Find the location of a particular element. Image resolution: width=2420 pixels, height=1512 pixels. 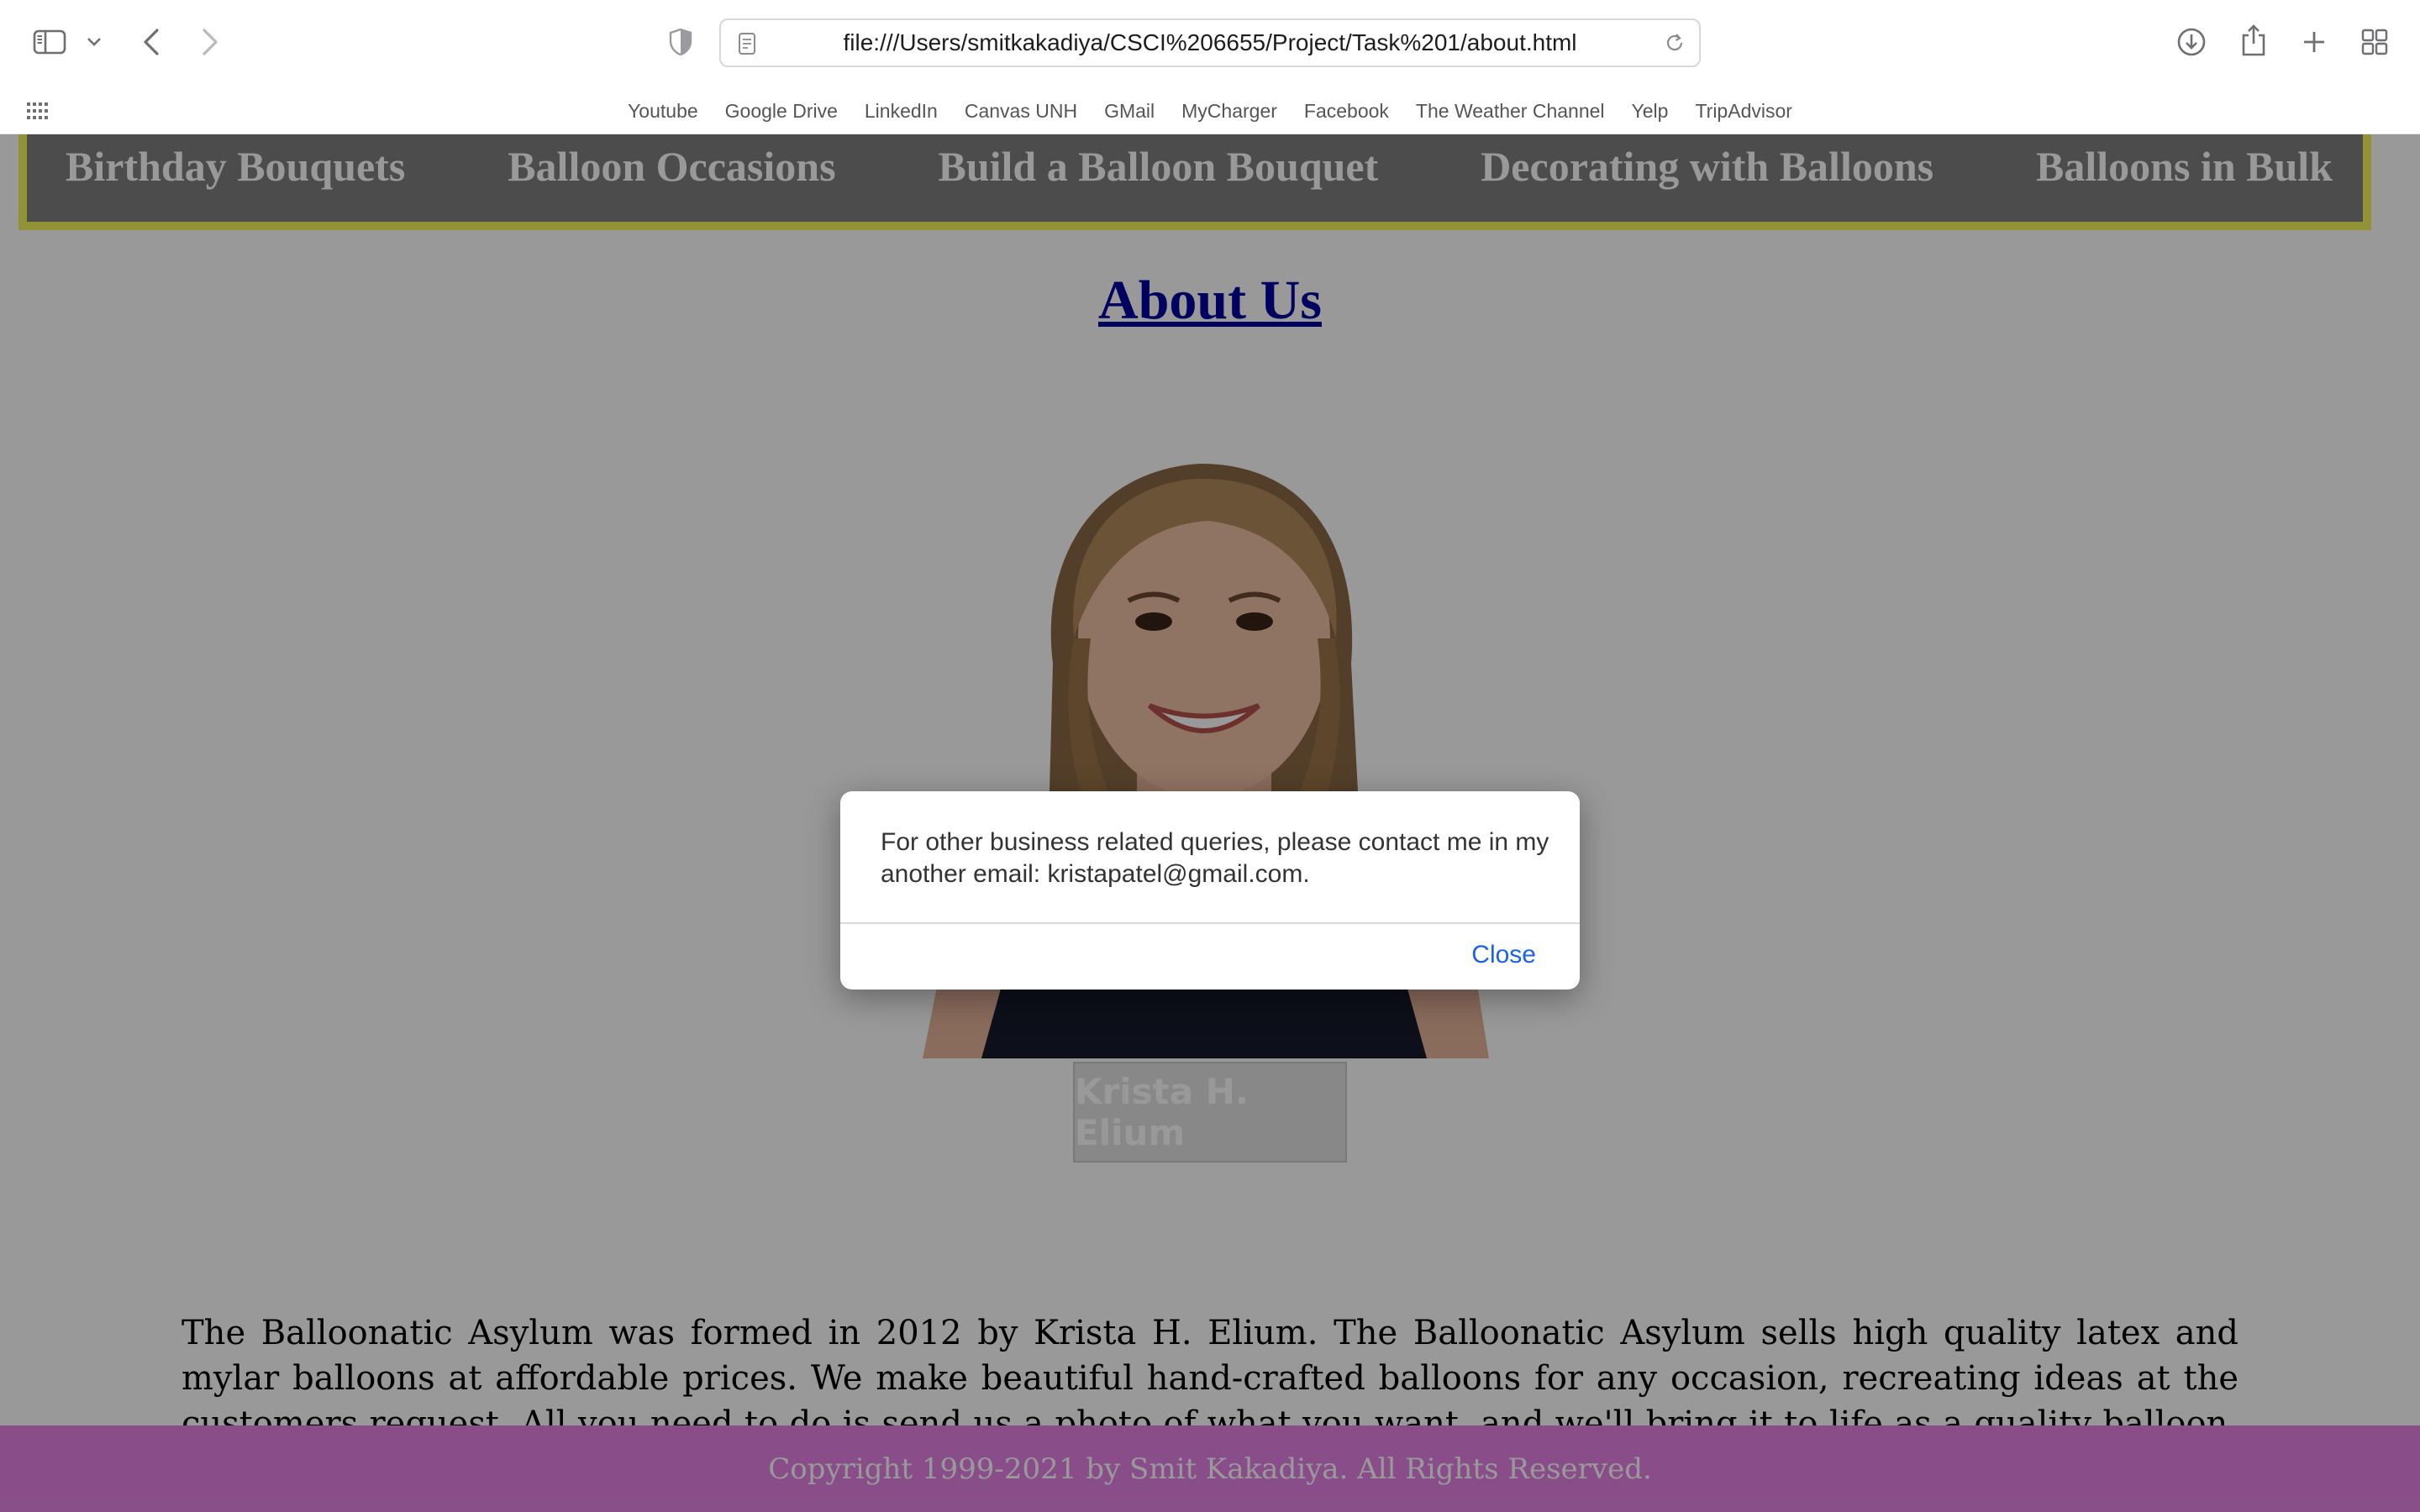

dialog-divider is located at coordinates (1210, 923).